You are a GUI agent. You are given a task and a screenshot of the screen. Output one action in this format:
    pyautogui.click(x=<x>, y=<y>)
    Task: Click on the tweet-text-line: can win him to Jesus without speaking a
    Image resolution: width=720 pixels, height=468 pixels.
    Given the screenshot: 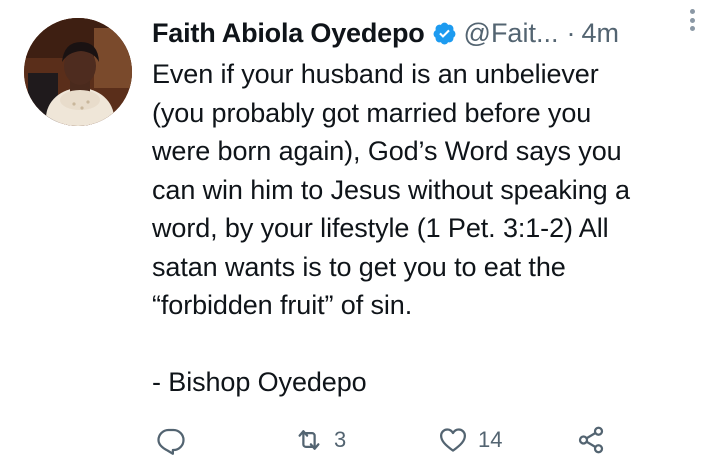 What is the action you would take?
    pyautogui.click(x=391, y=189)
    